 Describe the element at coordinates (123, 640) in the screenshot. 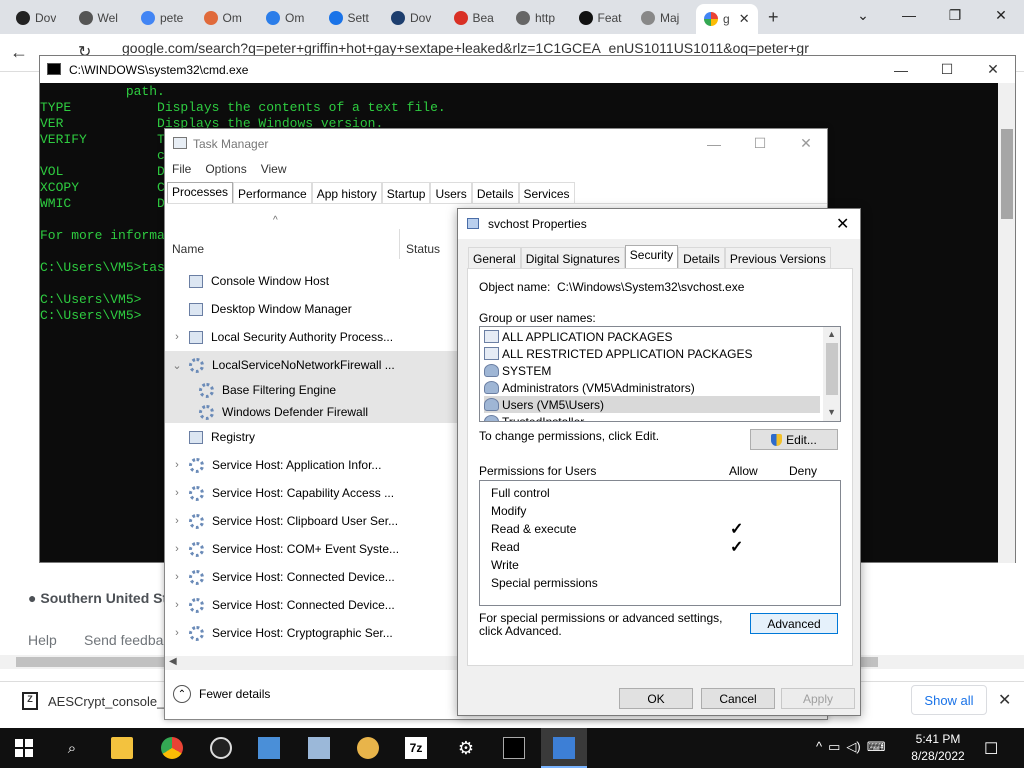

I see `send-feedback-link: Send feedba` at that location.